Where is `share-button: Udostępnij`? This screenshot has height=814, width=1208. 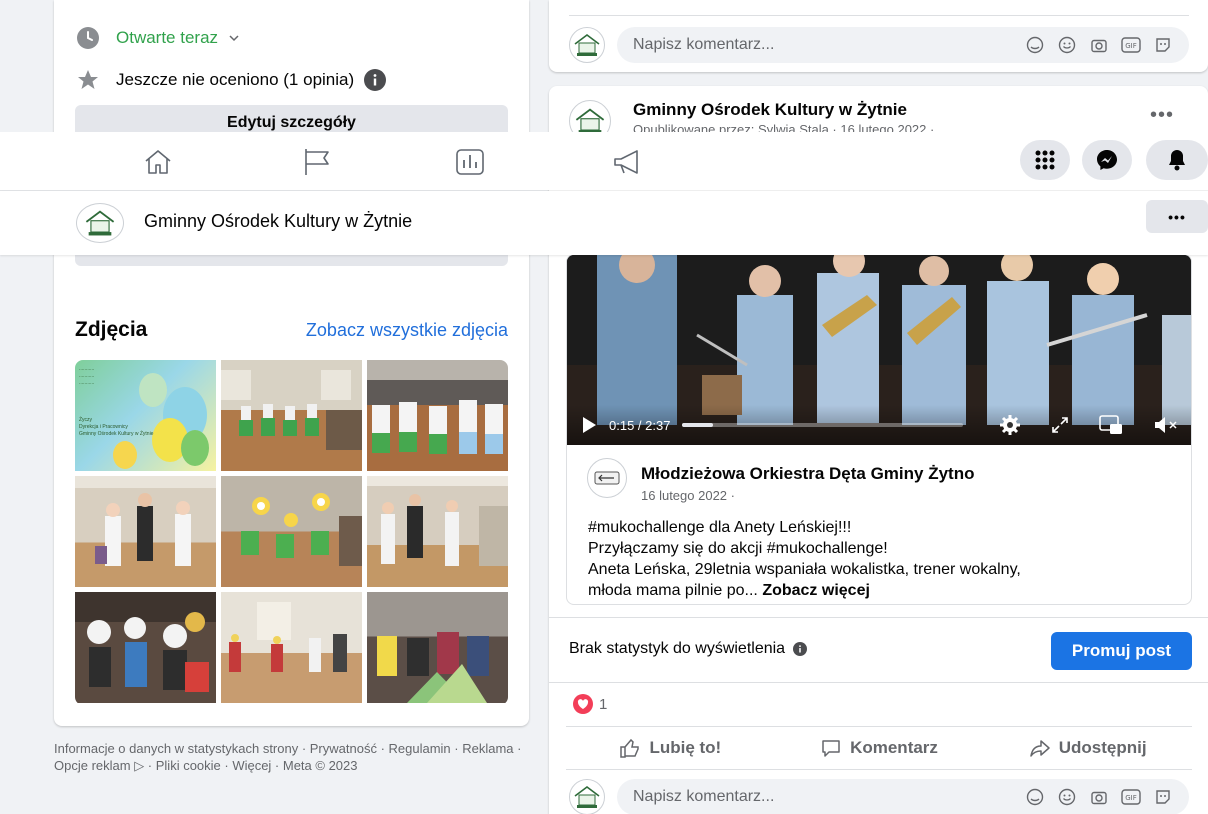
share-button: Udostępnij is located at coordinates (1087, 748).